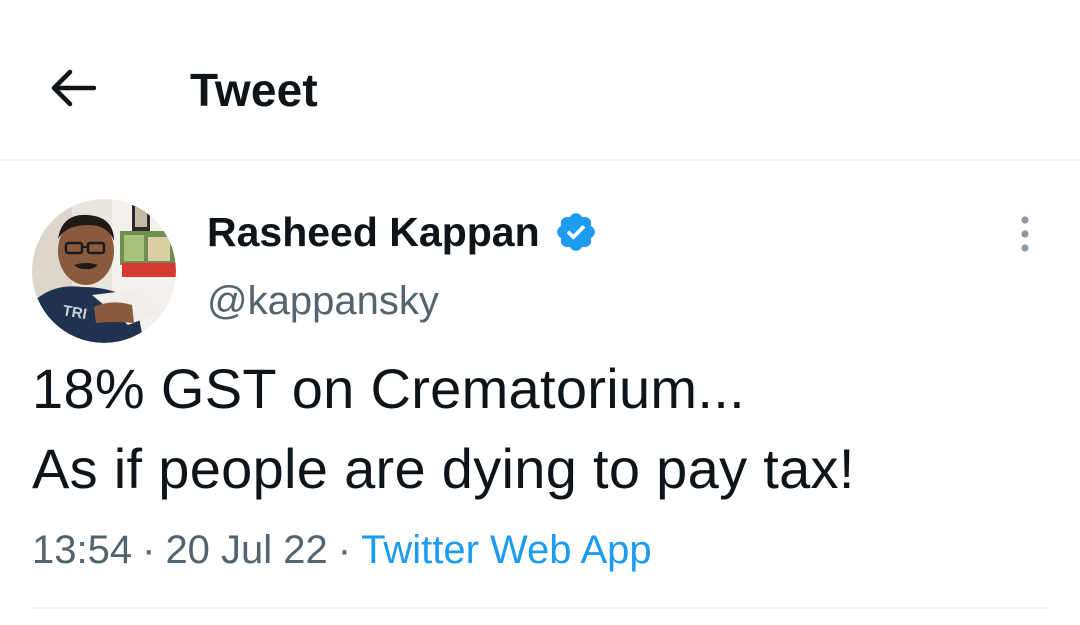  Describe the element at coordinates (540, 608) in the screenshot. I see `divider` at that location.